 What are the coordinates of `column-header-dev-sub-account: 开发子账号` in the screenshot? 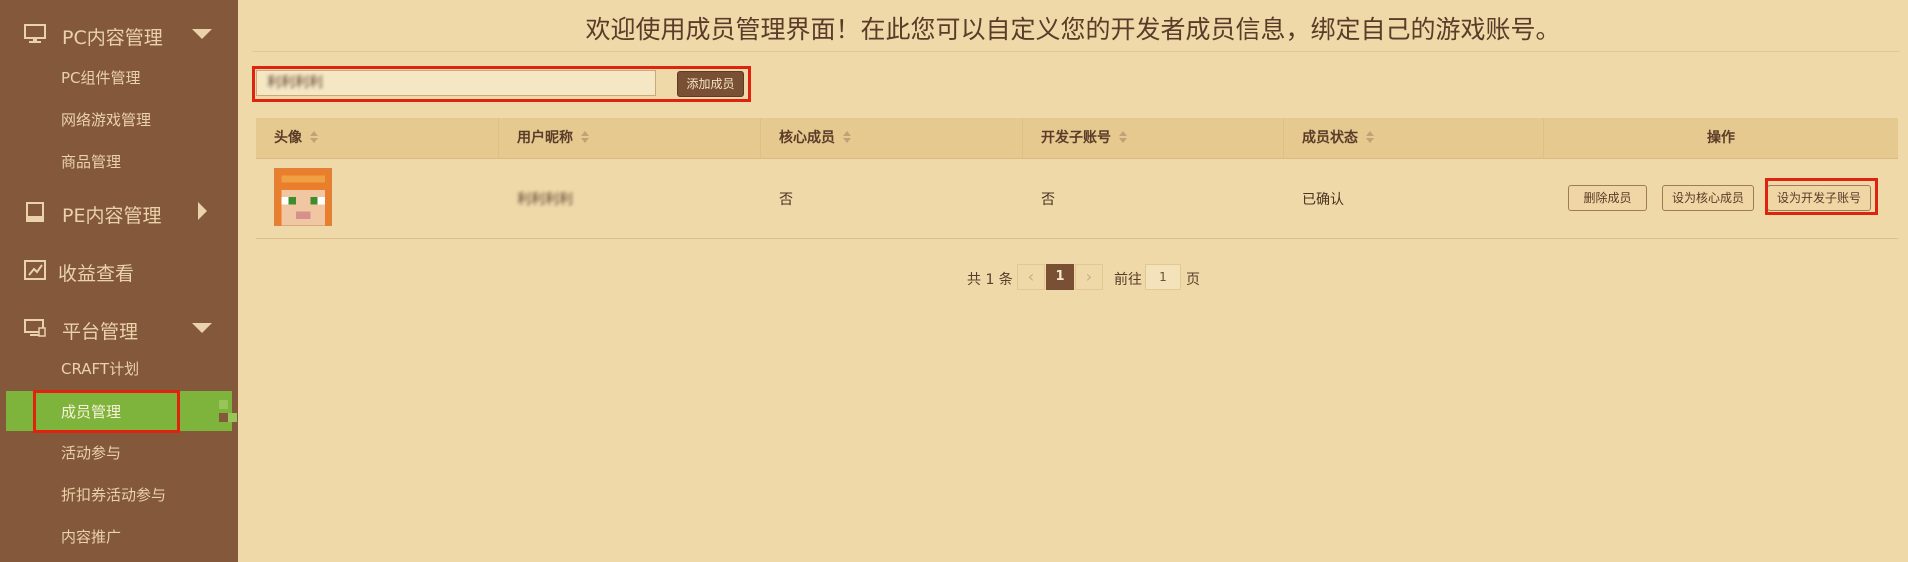 It's located at (1153, 138).